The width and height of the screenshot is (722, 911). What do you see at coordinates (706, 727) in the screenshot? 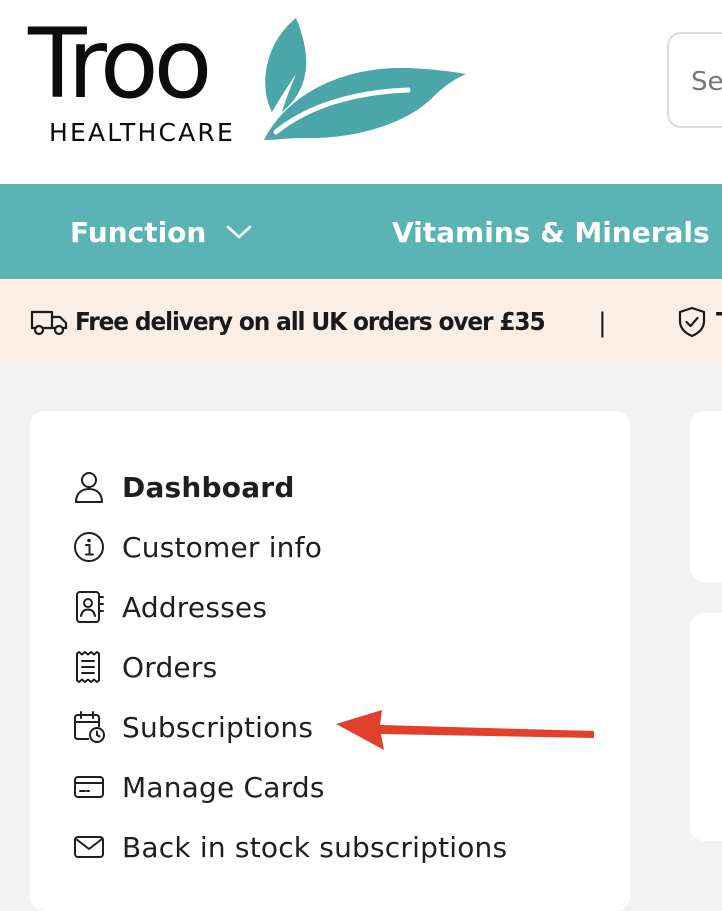
I see `side-card-bottom` at bounding box center [706, 727].